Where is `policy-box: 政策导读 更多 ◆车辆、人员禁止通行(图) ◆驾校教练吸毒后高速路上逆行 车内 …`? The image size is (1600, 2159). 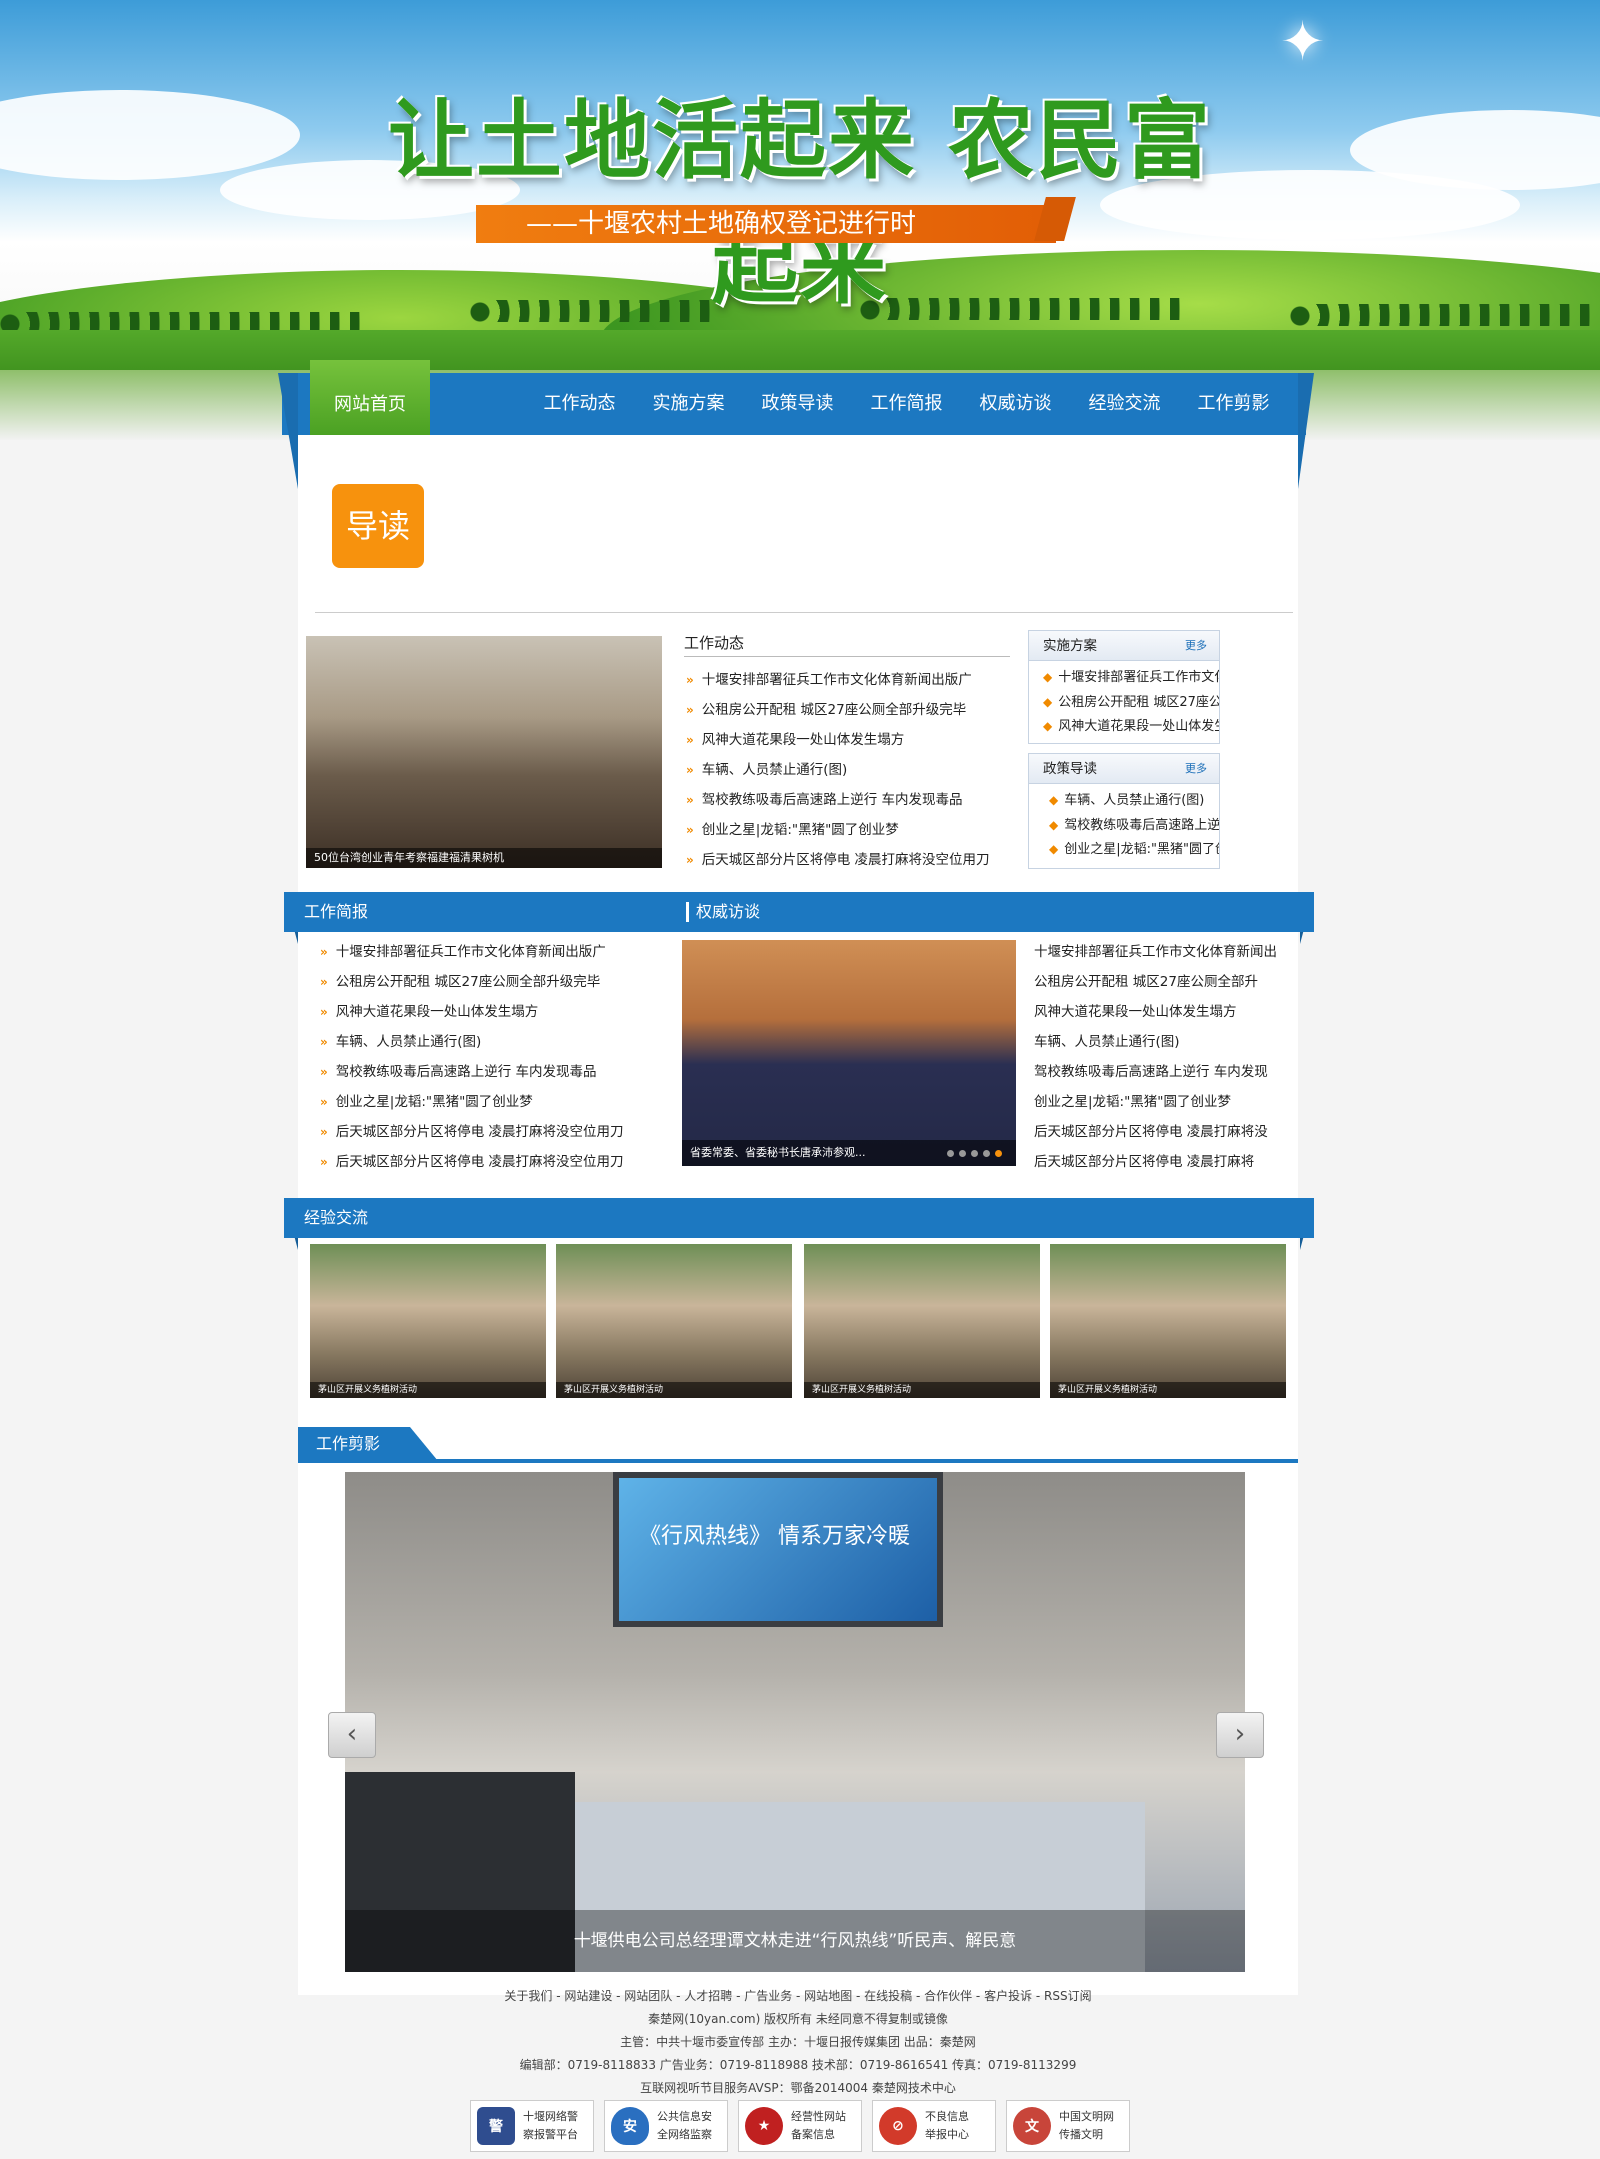
policy-box: 政策导读 更多 ◆车辆、人员禁止通行(图) ◆驾校教练吸毒后高速路上逆行 车内 … is located at coordinates (1124, 811).